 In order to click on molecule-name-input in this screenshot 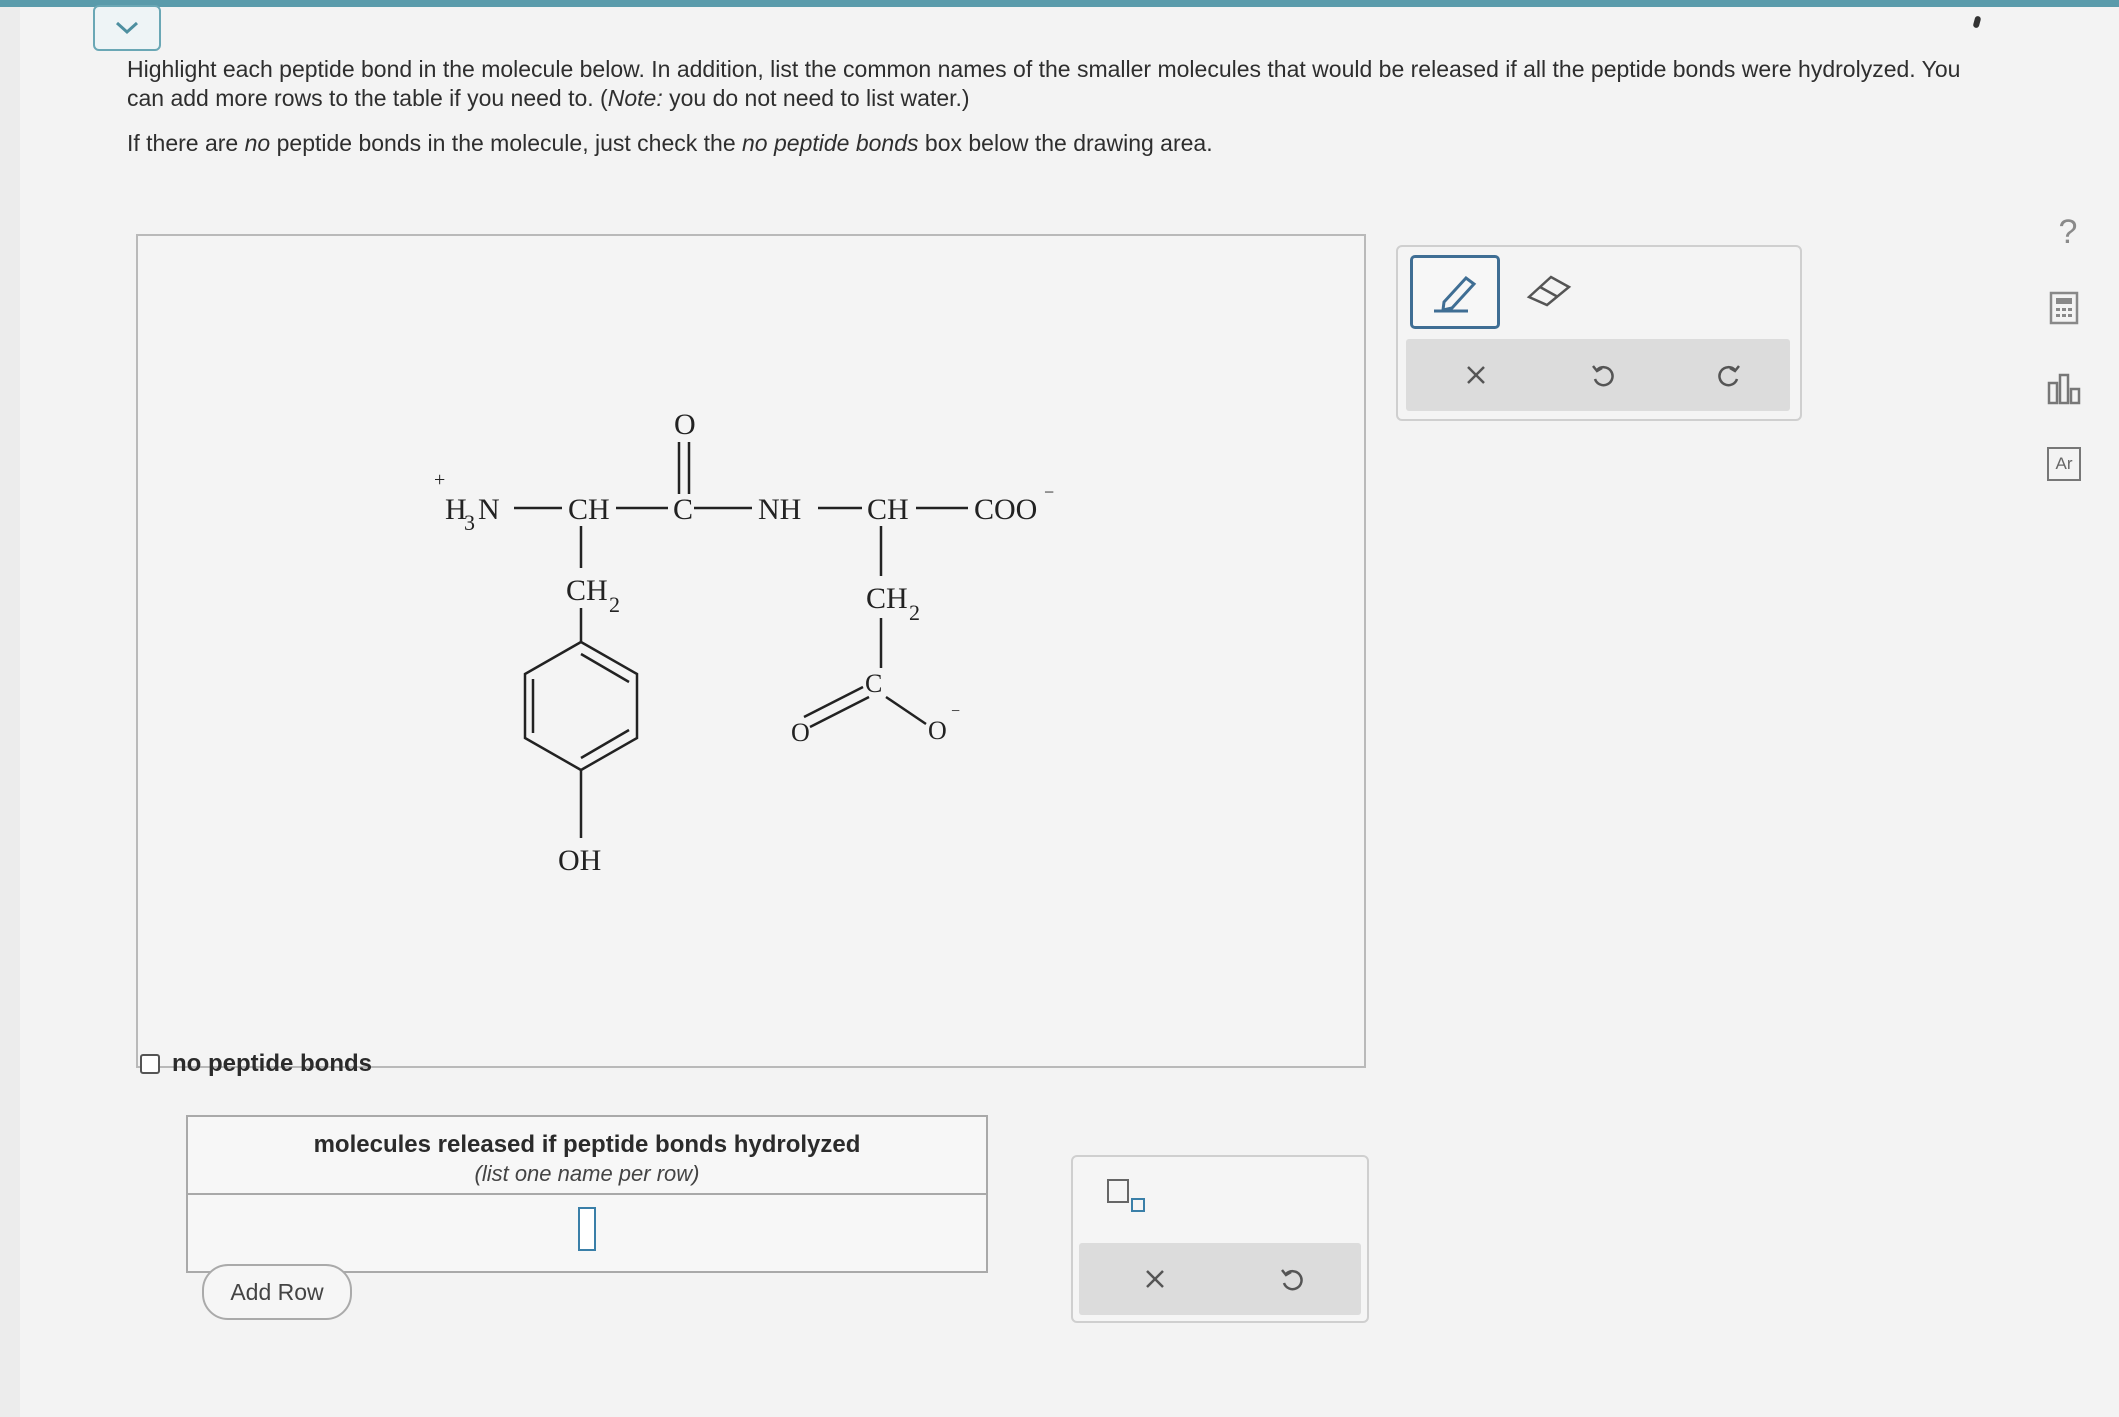, I will do `click(587, 1229)`.